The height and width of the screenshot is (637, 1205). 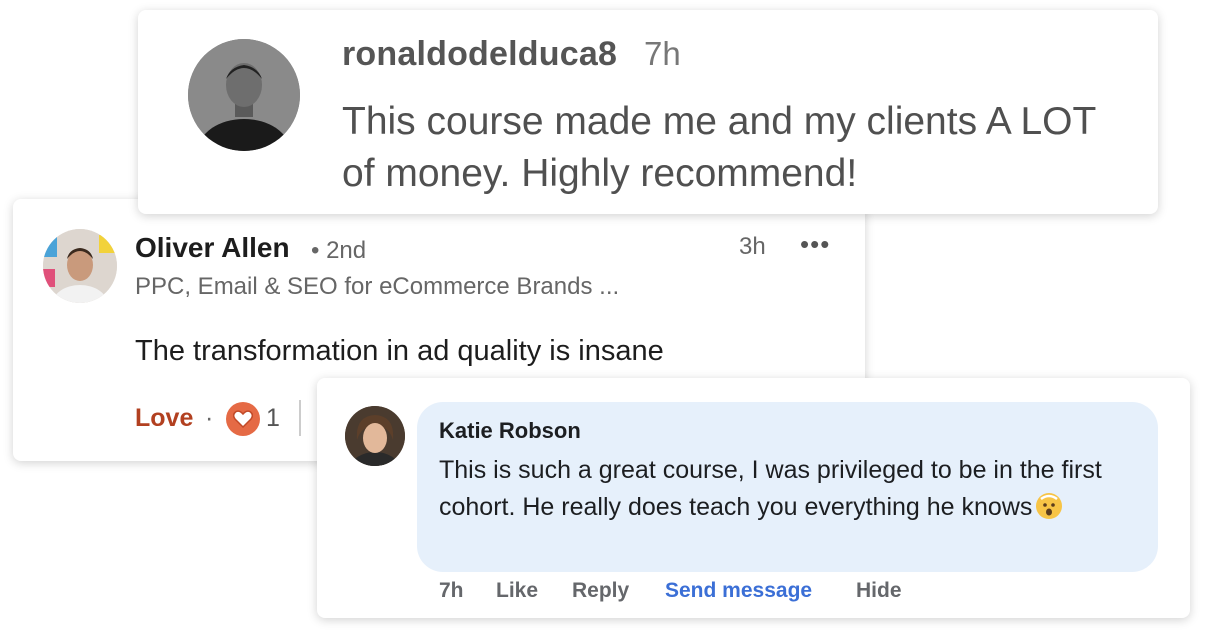 I want to click on reaction-love-button: Love, so click(x=164, y=418).